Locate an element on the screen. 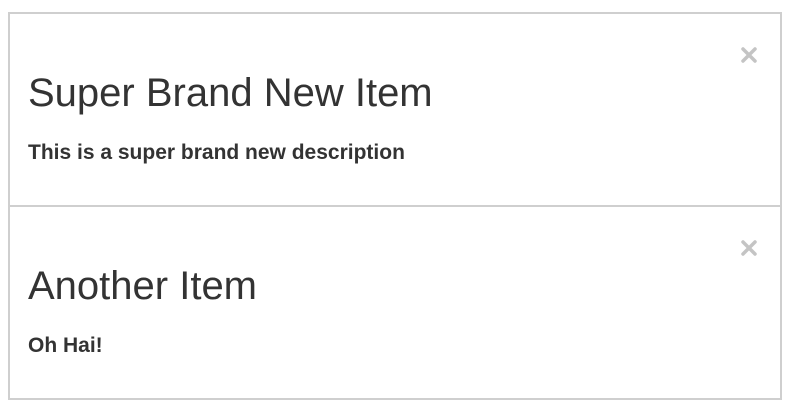  item-title: Super Brand New Item is located at coordinates (230, 93).